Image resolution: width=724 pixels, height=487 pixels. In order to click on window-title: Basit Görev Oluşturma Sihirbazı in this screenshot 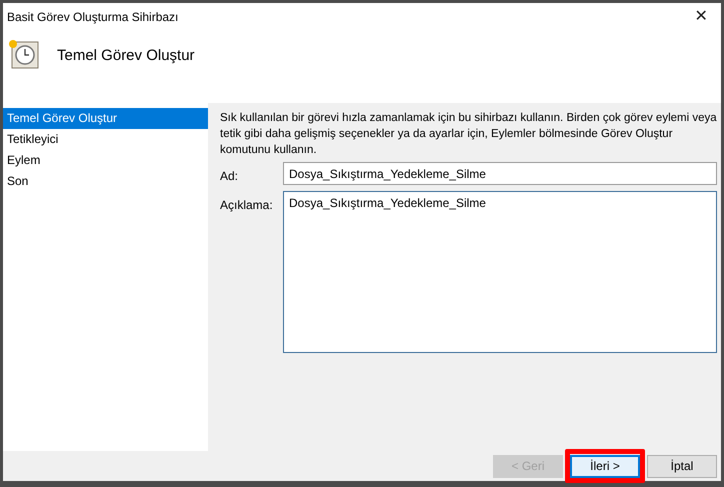, I will do `click(92, 17)`.